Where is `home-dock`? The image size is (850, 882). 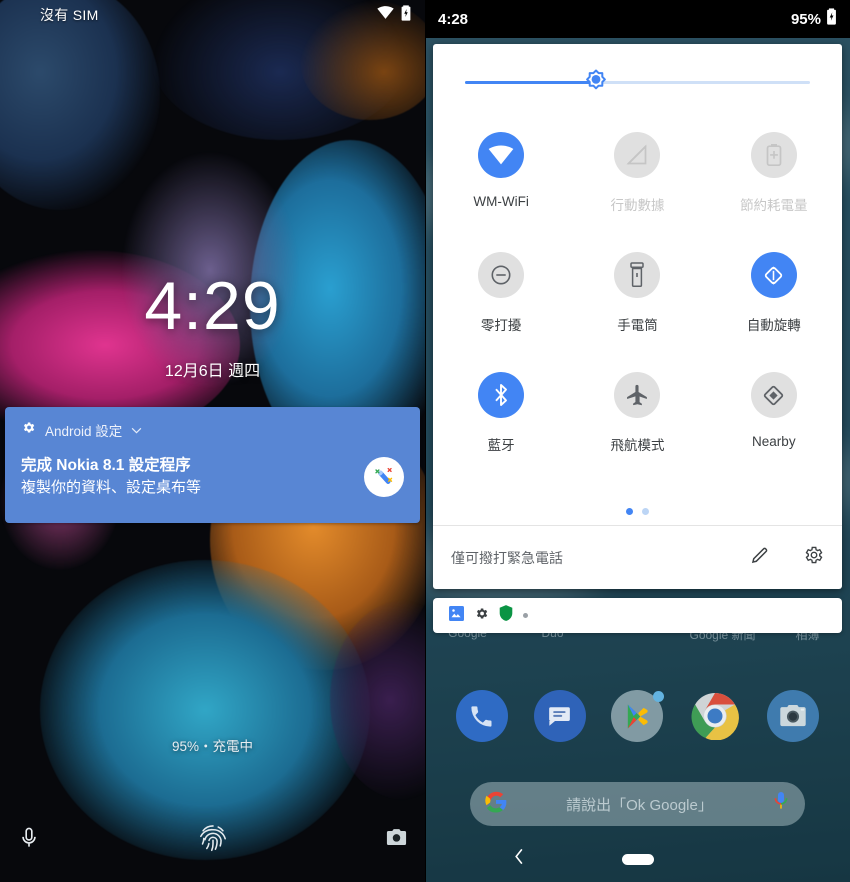 home-dock is located at coordinates (637, 716).